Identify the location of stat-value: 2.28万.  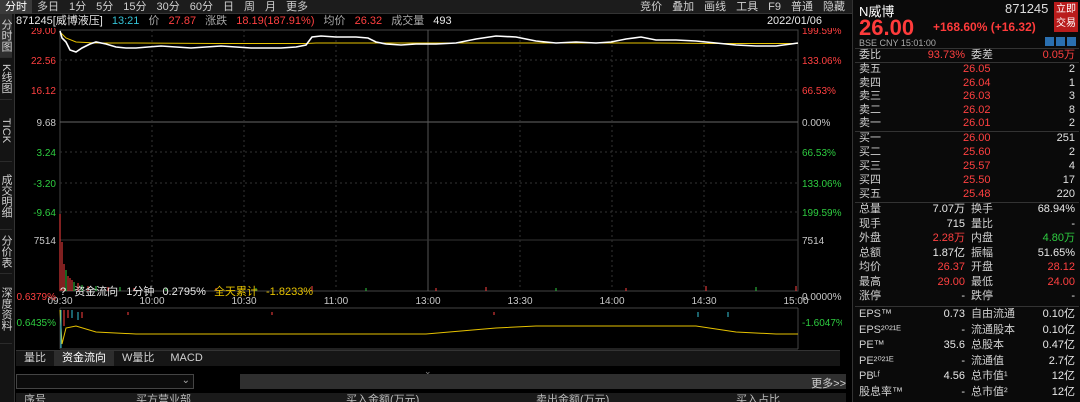
(948, 238).